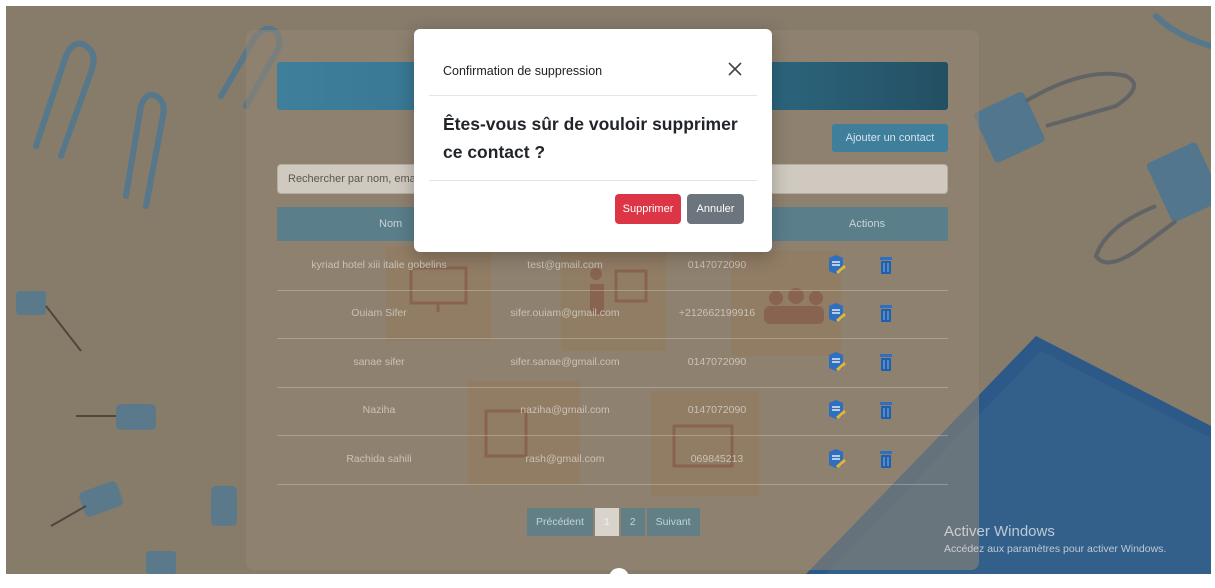 The image size is (1215, 588). I want to click on cell-name: Ouiam Sifer, so click(379, 313).